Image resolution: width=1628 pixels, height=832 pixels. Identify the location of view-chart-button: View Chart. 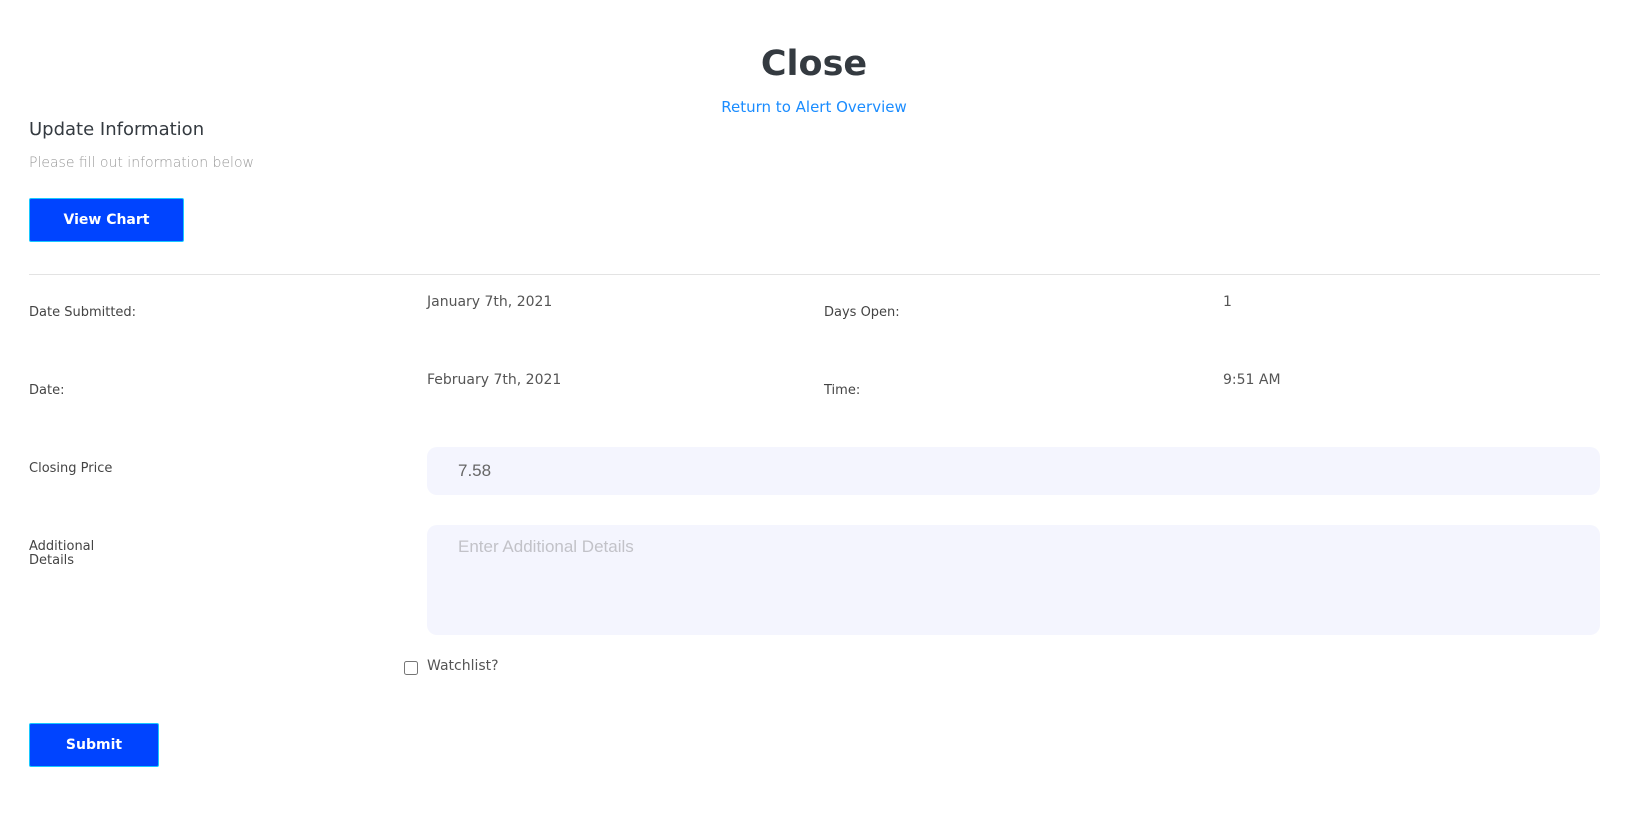
(106, 220).